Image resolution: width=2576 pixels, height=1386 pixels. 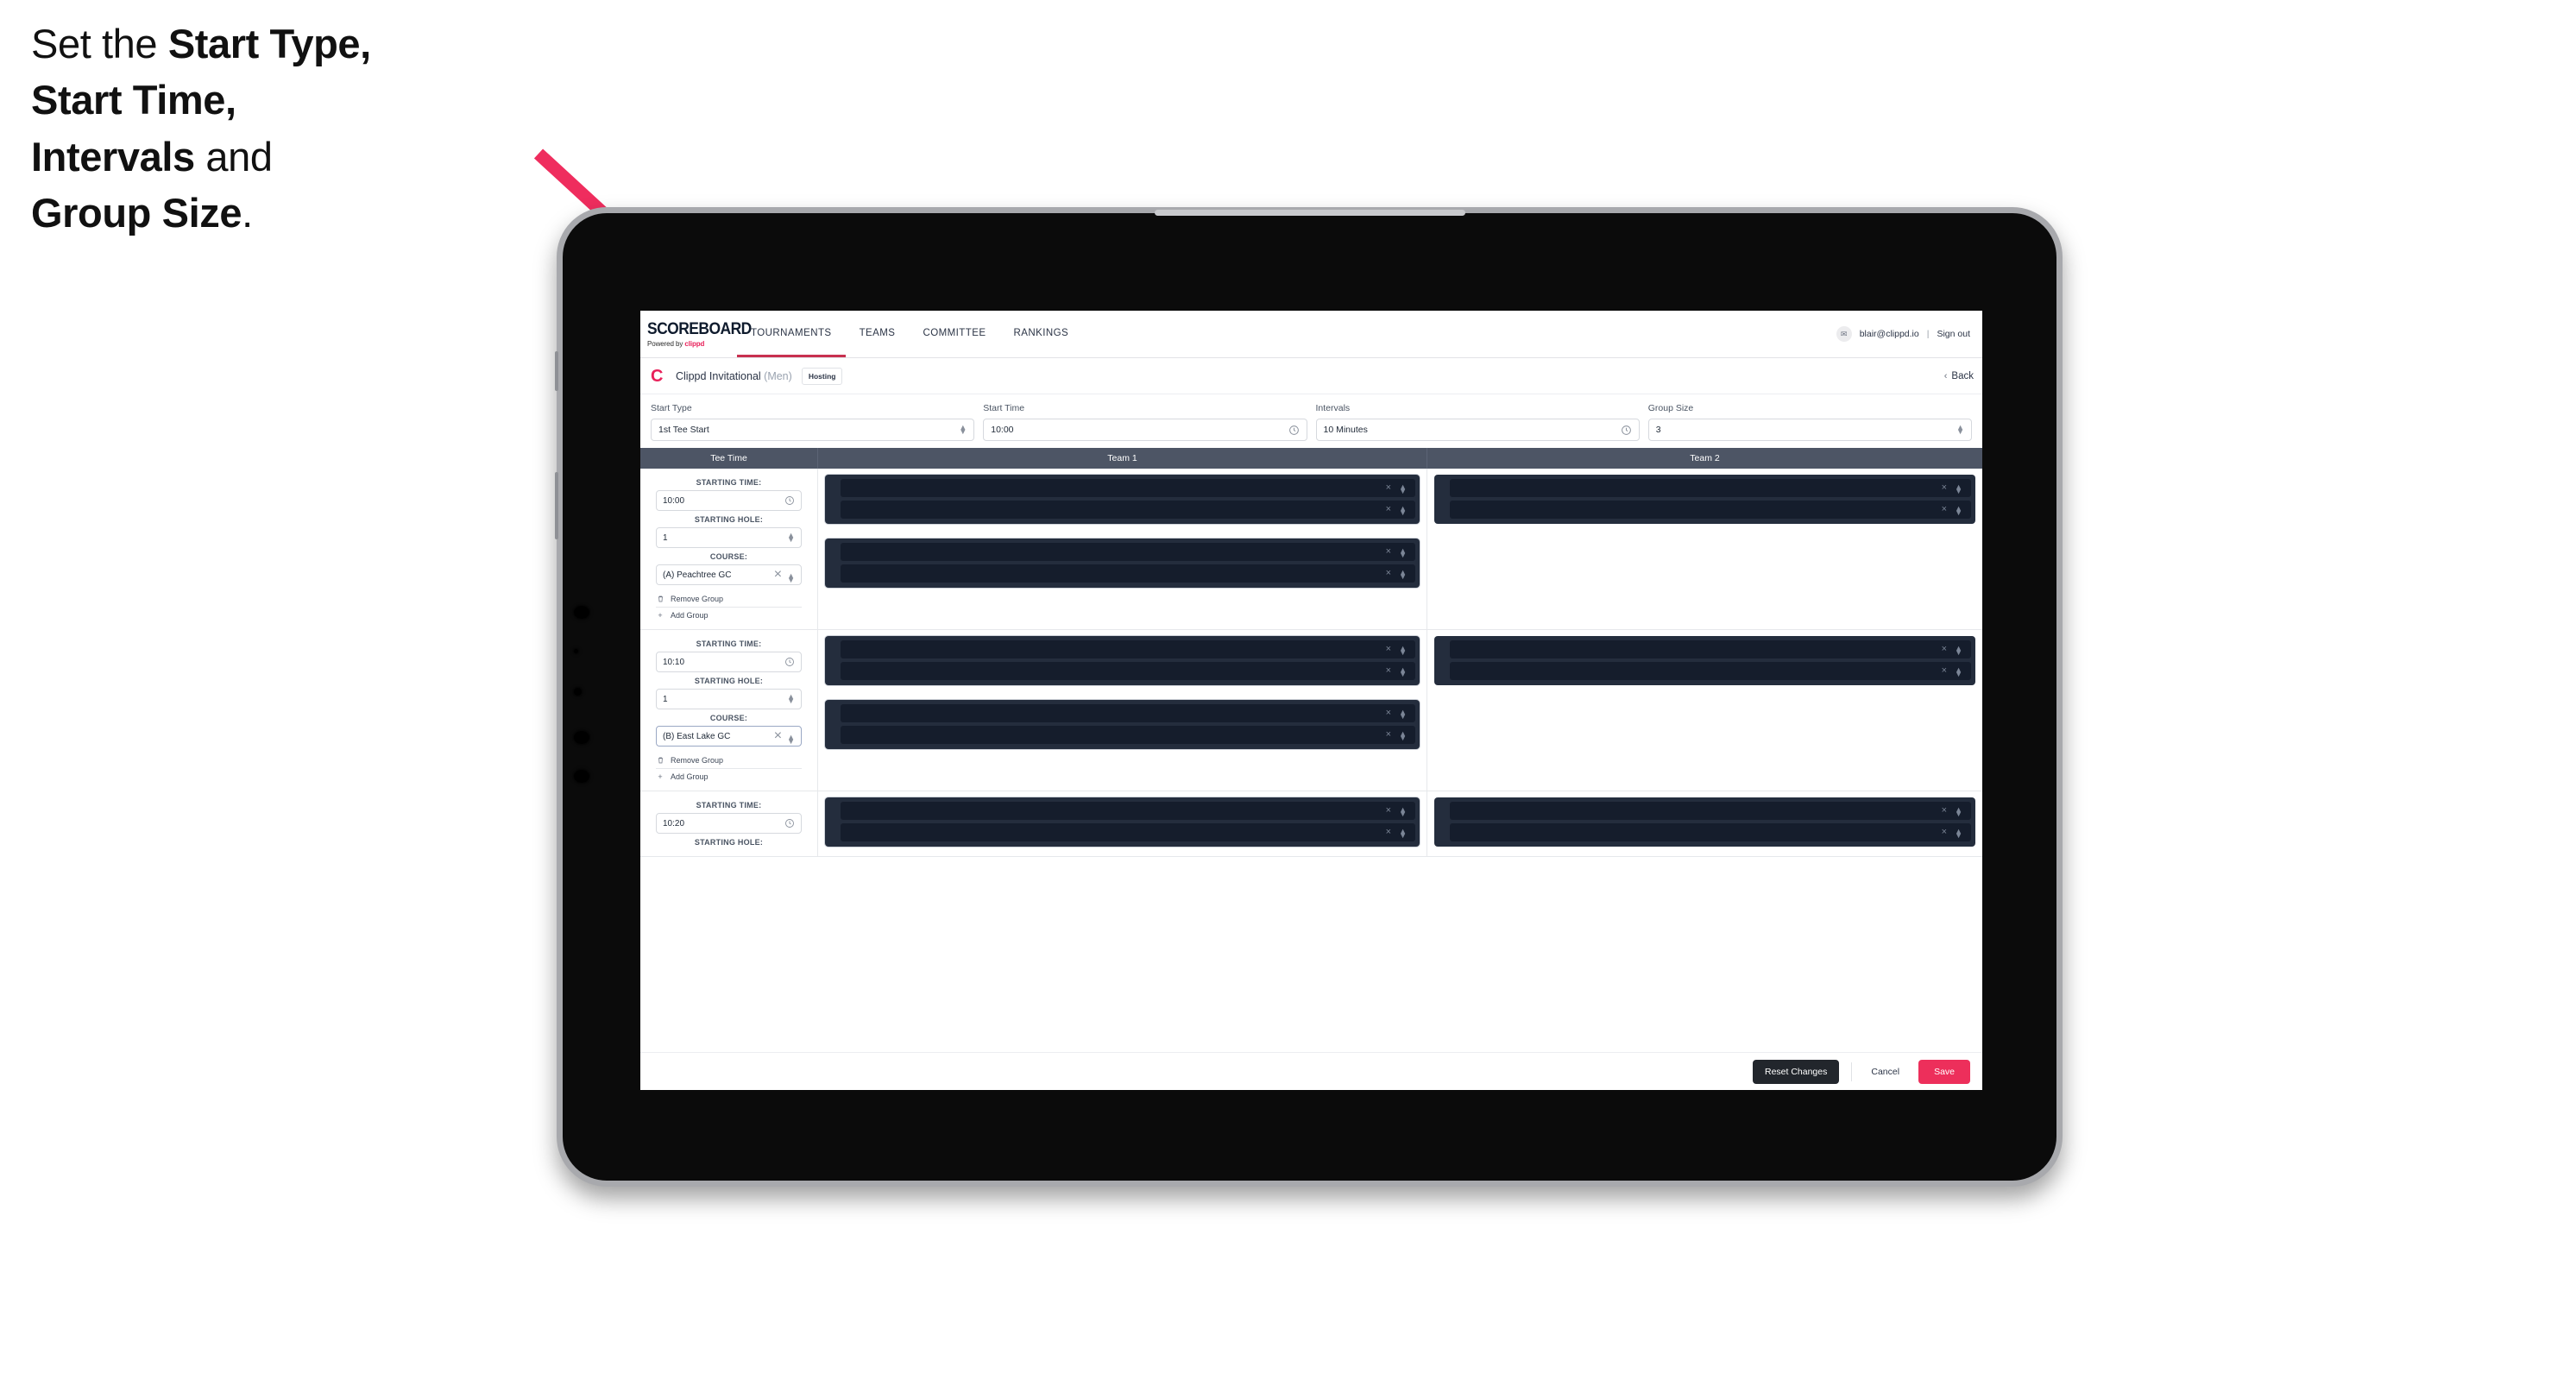 I want to click on nav-tab-tournaments: TOURNAMENTS, so click(x=791, y=334).